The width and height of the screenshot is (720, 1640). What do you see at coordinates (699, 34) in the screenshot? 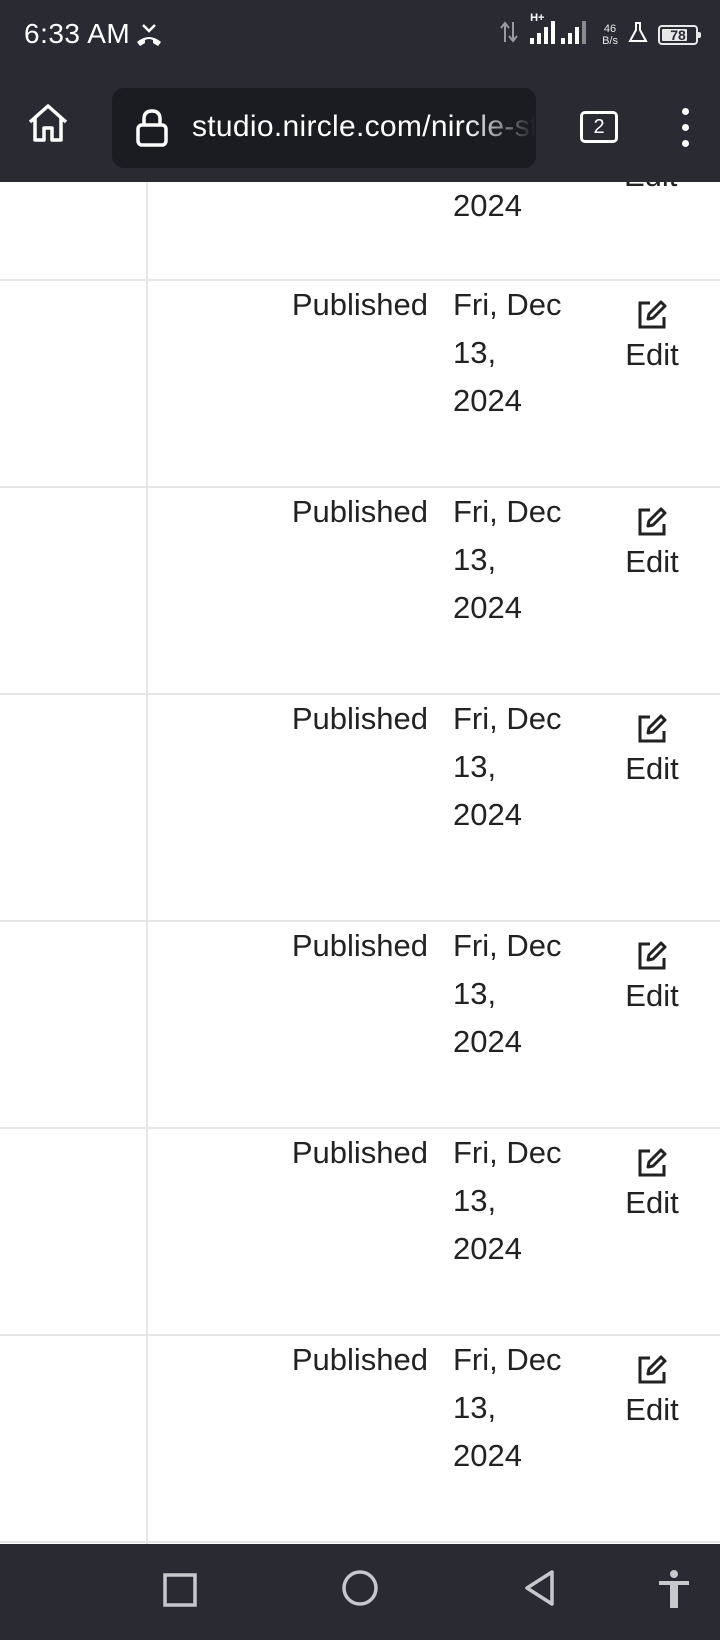
I see `battery-tip` at bounding box center [699, 34].